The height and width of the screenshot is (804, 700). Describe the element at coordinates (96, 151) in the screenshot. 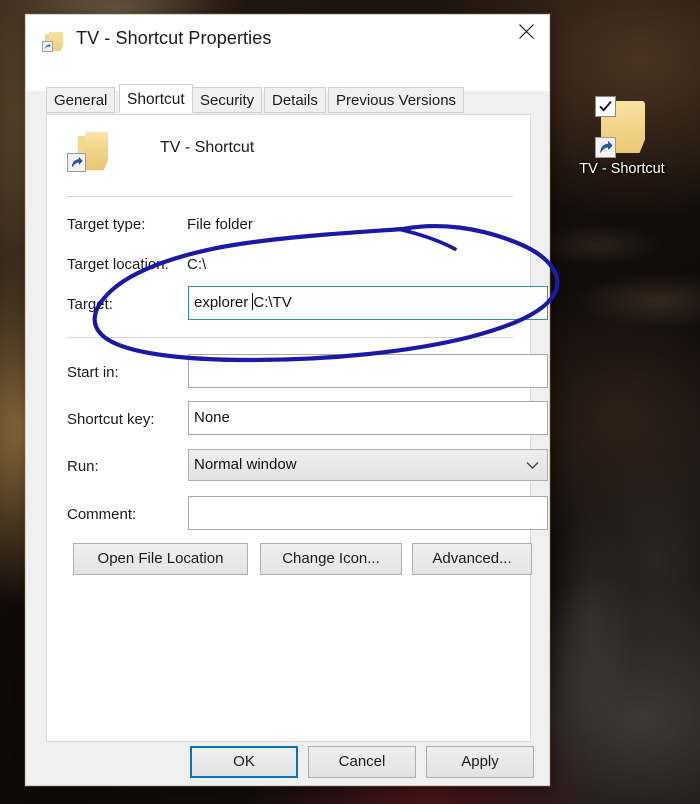

I see `header-folder-front` at that location.